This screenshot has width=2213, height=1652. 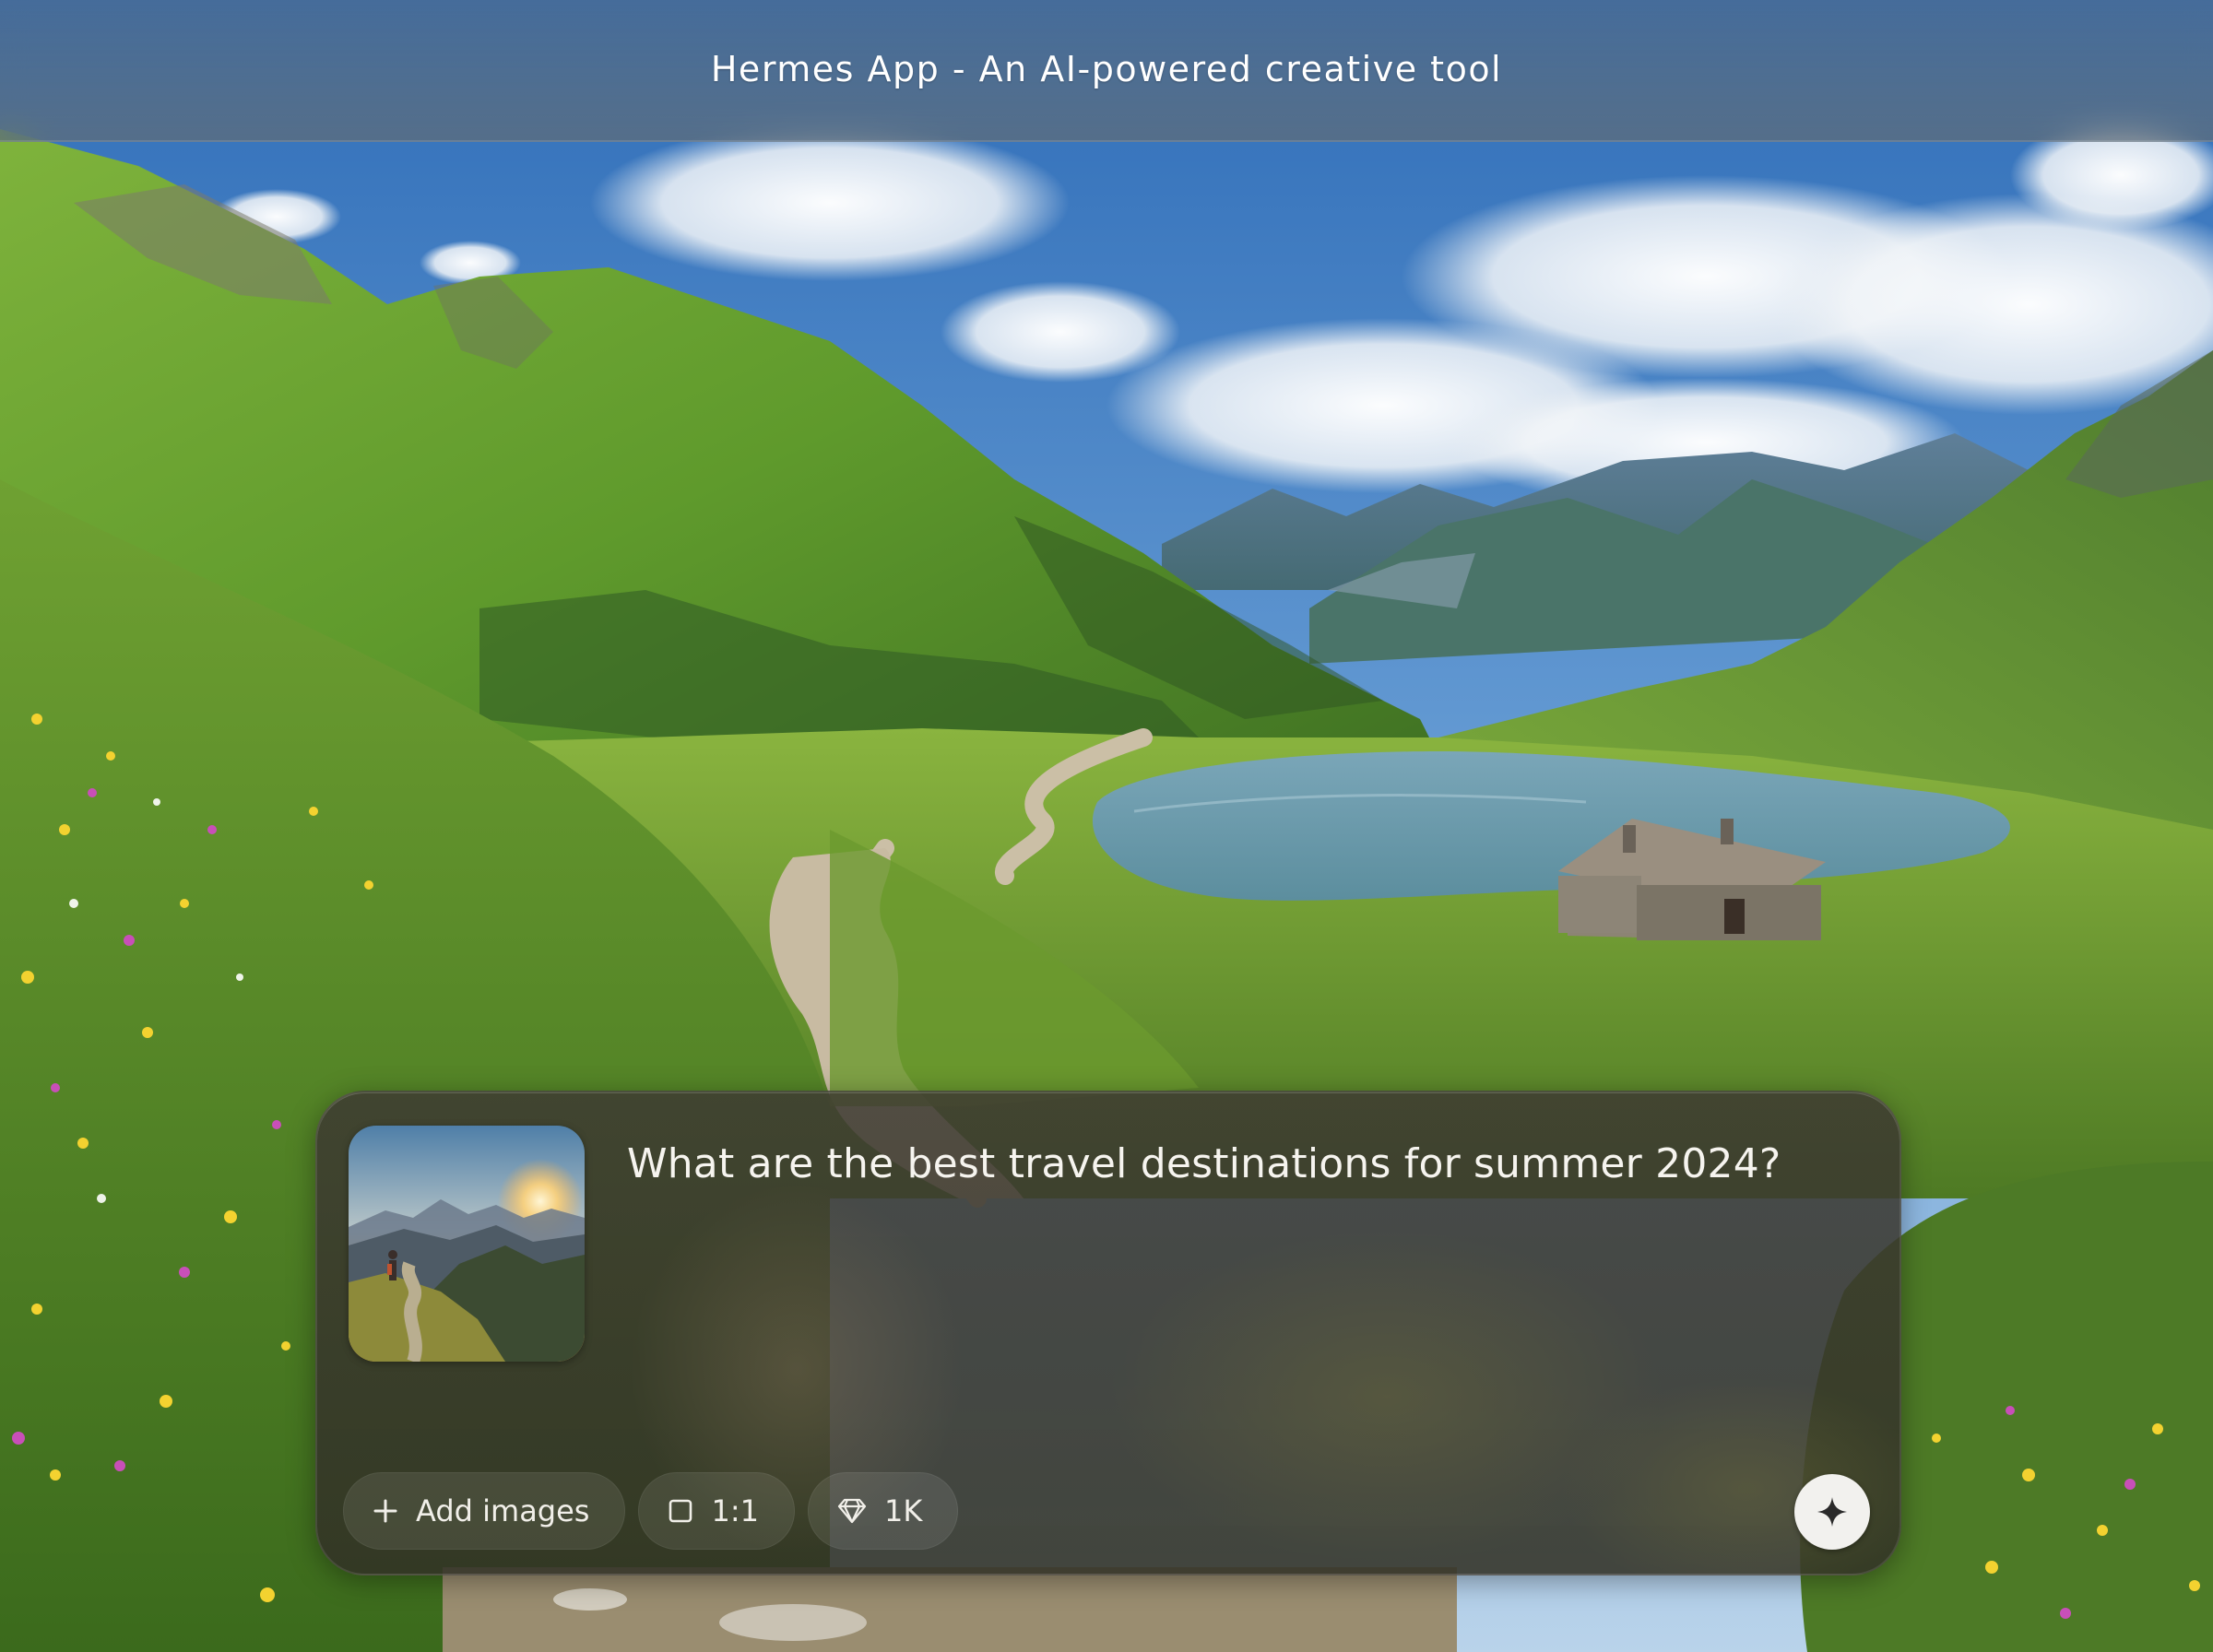 I want to click on window-title: Hermes App - An AI-powered creative tool, so click(x=1106, y=69).